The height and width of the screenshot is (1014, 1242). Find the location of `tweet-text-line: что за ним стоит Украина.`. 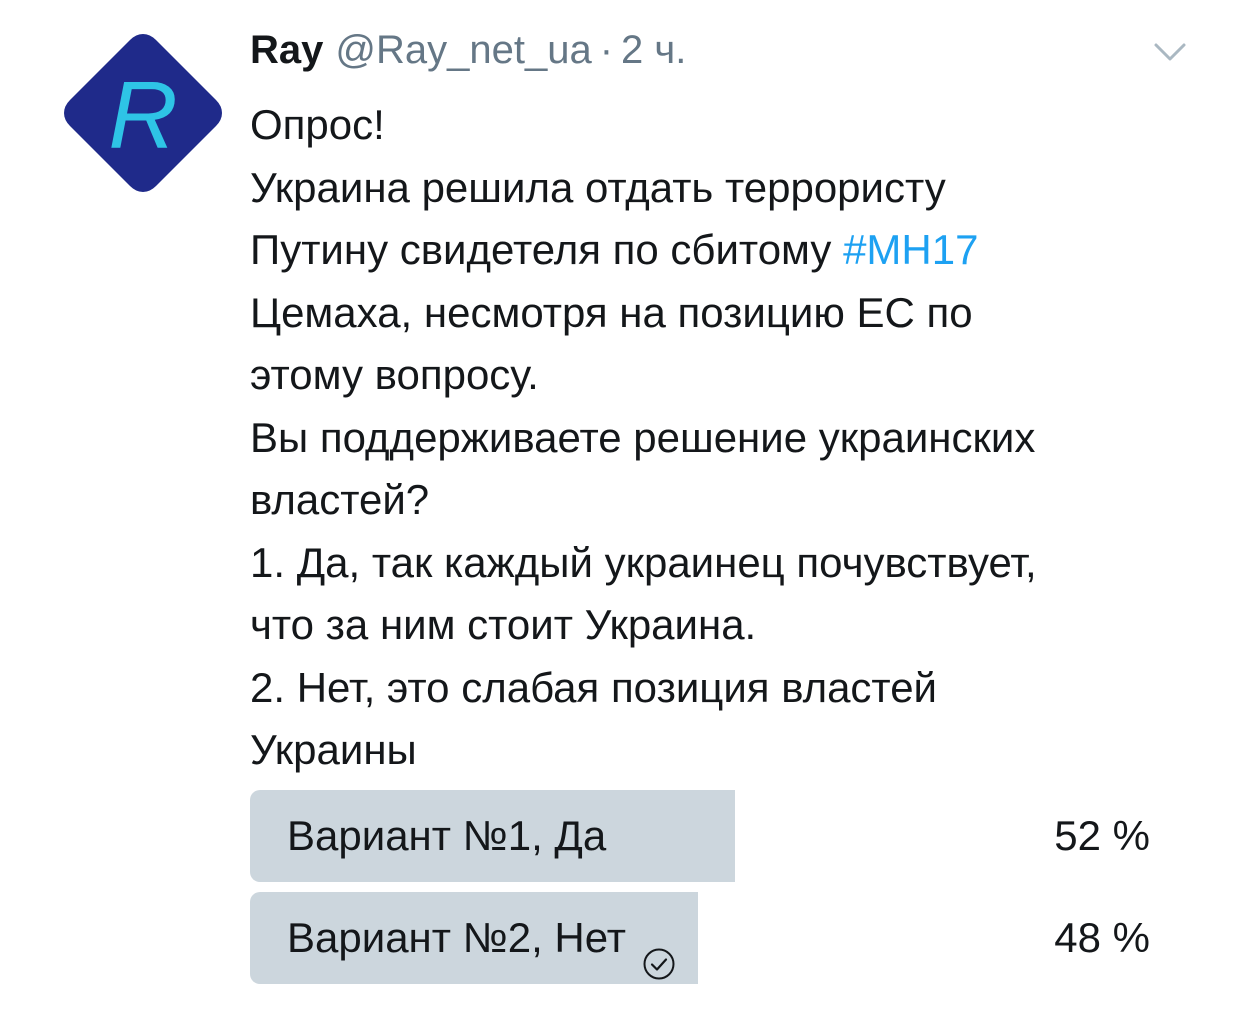

tweet-text-line: что за ним стоит Украина. is located at coordinates (503, 624).